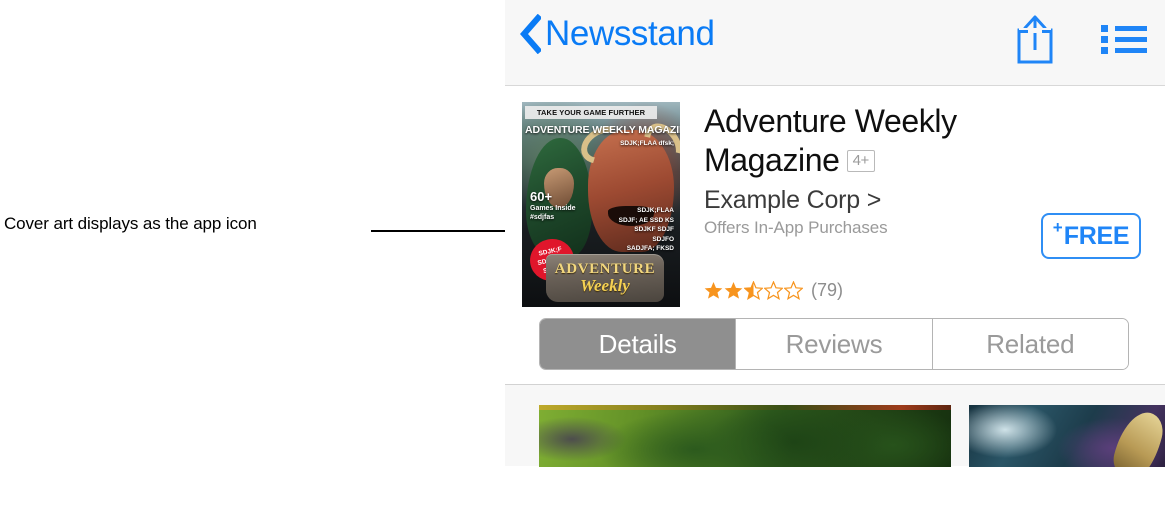 This screenshot has height=524, width=1165. What do you see at coordinates (654, 229) in the screenshot?
I see `cover-right-line: SDJKF SDJF` at bounding box center [654, 229].